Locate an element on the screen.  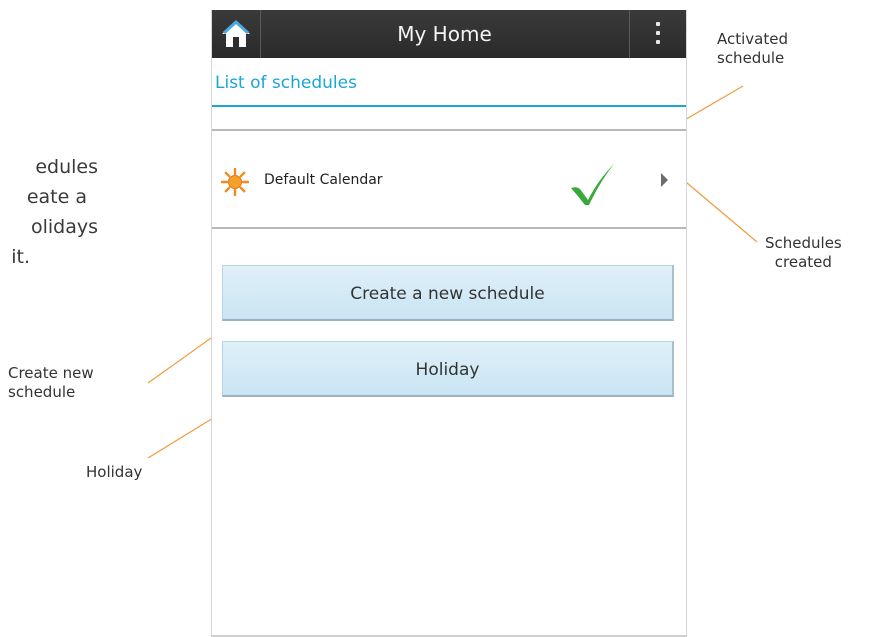
check-icon is located at coordinates (593, 184).